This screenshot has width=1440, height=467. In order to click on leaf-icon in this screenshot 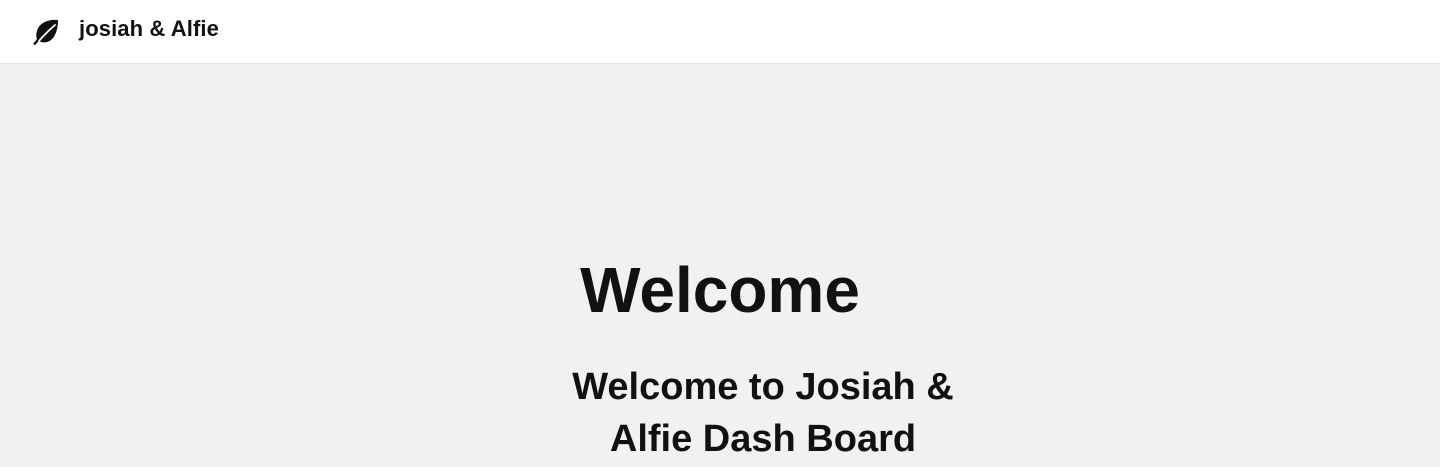, I will do `click(46, 32)`.